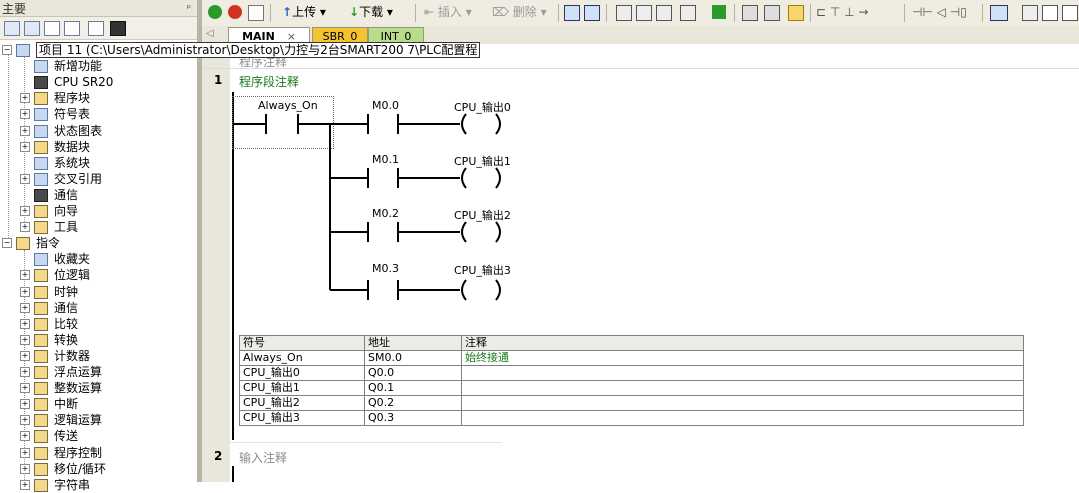  I want to click on tree-item-label: 数据块, so click(72, 146).